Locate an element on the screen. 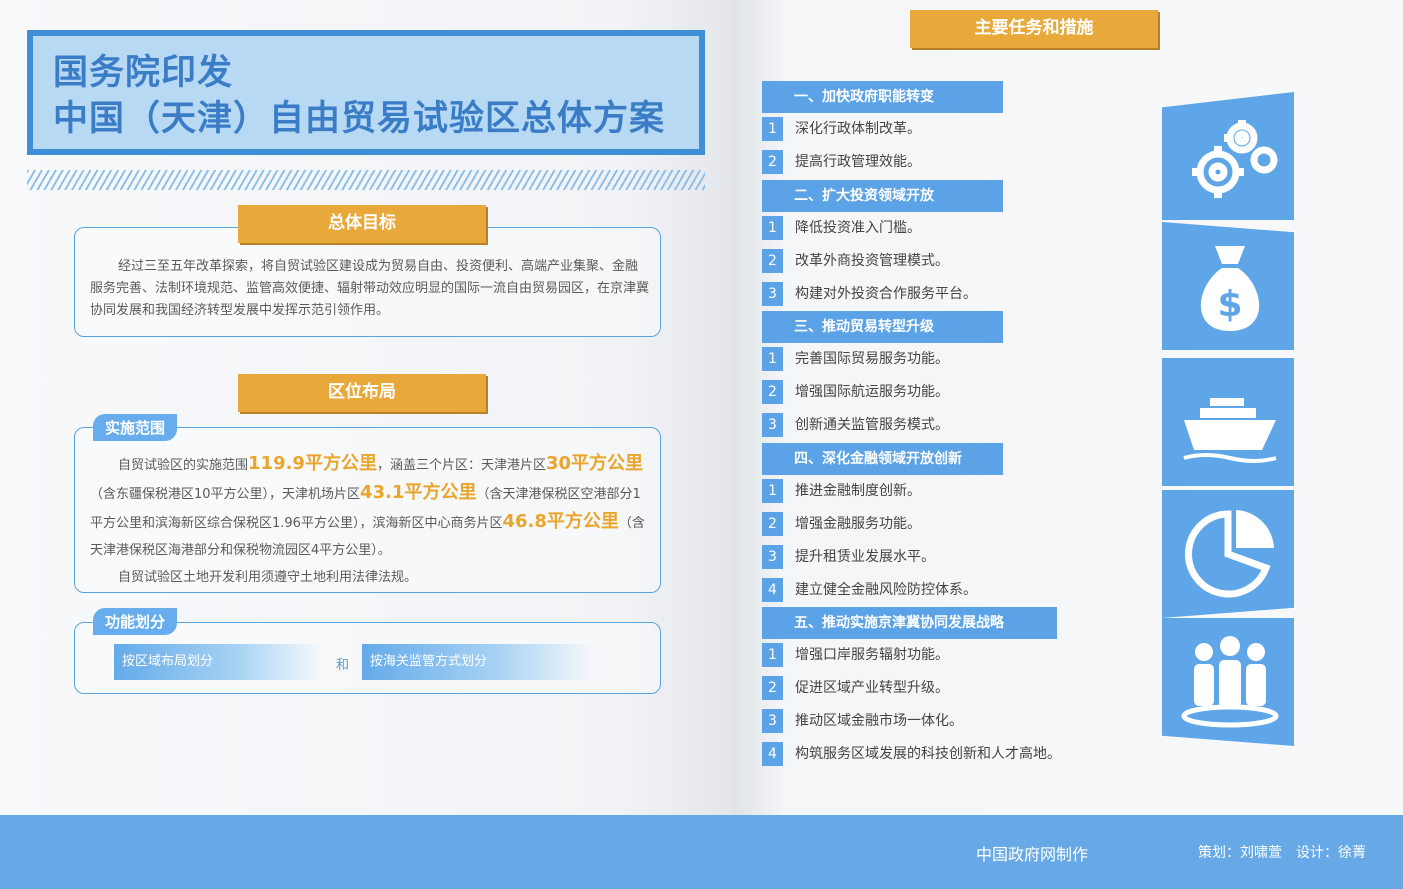  task-text: 增强口岸服务辐射功能。 is located at coordinates (872, 655).